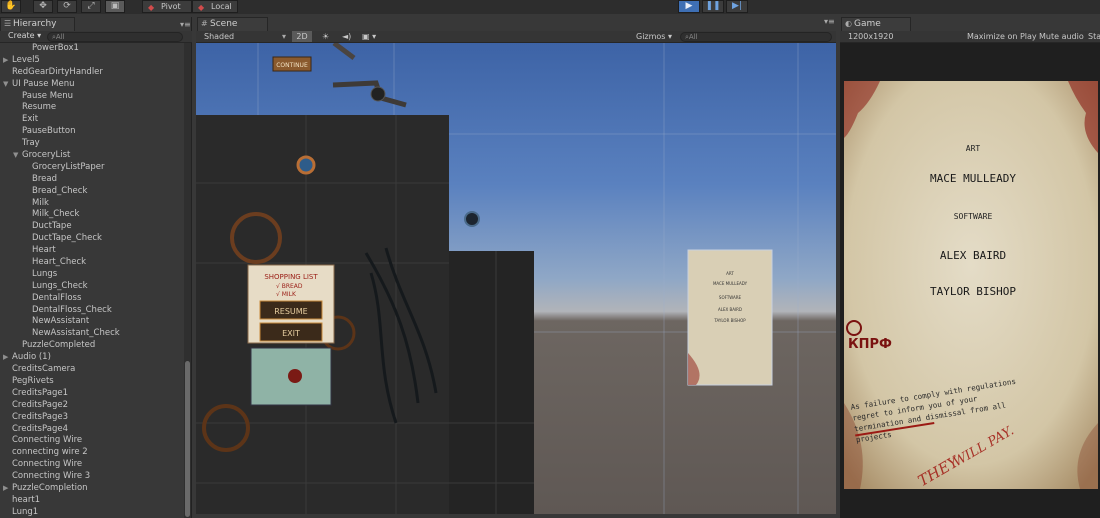 Image resolution: width=1100 pixels, height=518 pixels. What do you see at coordinates (91, 334) in the screenshot?
I see `hierarchy-item: NewAssistant_Check` at bounding box center [91, 334].